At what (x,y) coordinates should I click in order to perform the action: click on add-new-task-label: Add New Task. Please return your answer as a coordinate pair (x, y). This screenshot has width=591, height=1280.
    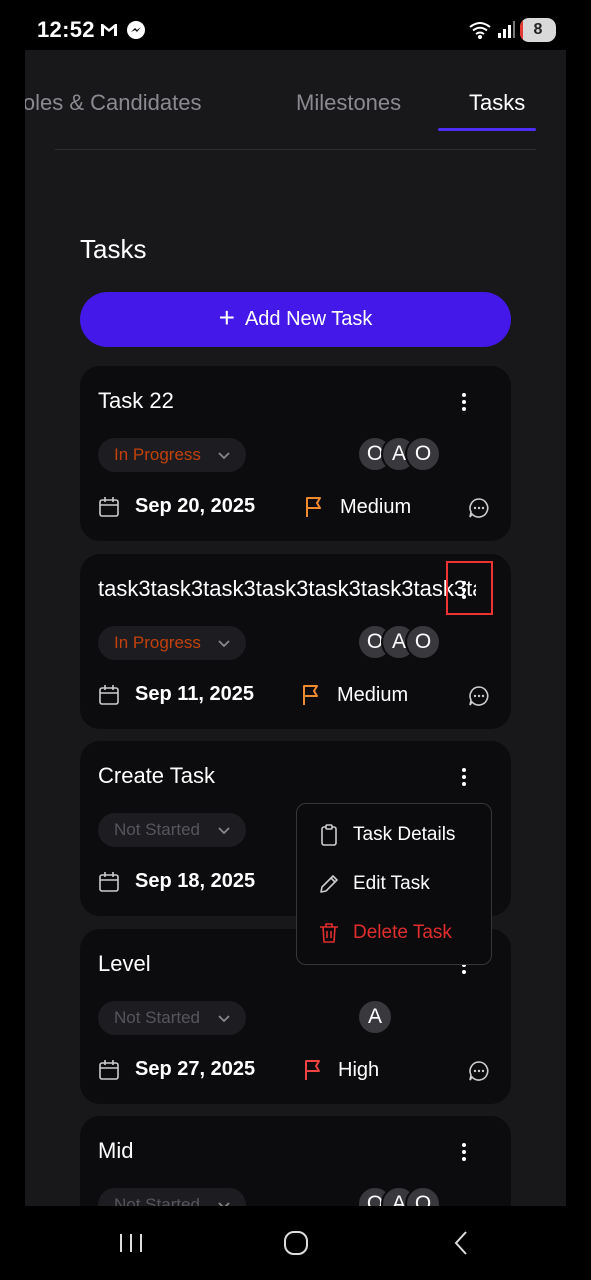
    Looking at the image, I should click on (308, 319).